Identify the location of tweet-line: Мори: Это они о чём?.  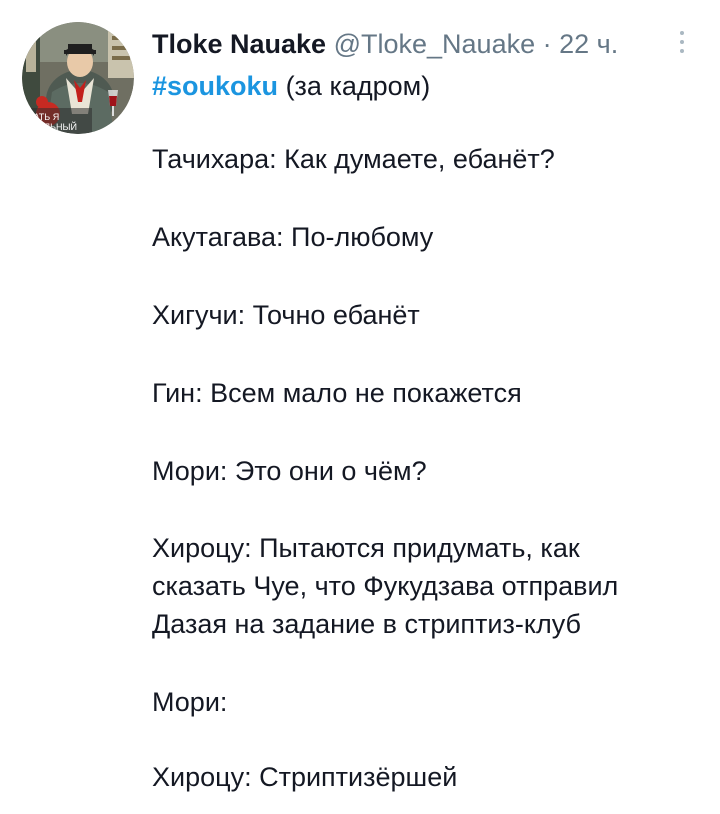
(289, 471).